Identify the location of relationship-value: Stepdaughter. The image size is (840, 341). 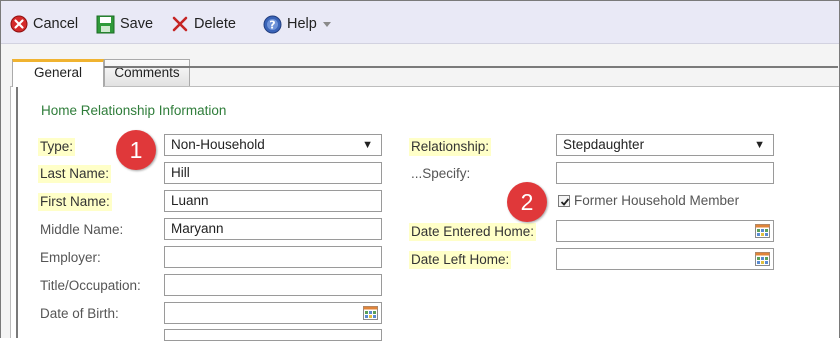
(604, 144).